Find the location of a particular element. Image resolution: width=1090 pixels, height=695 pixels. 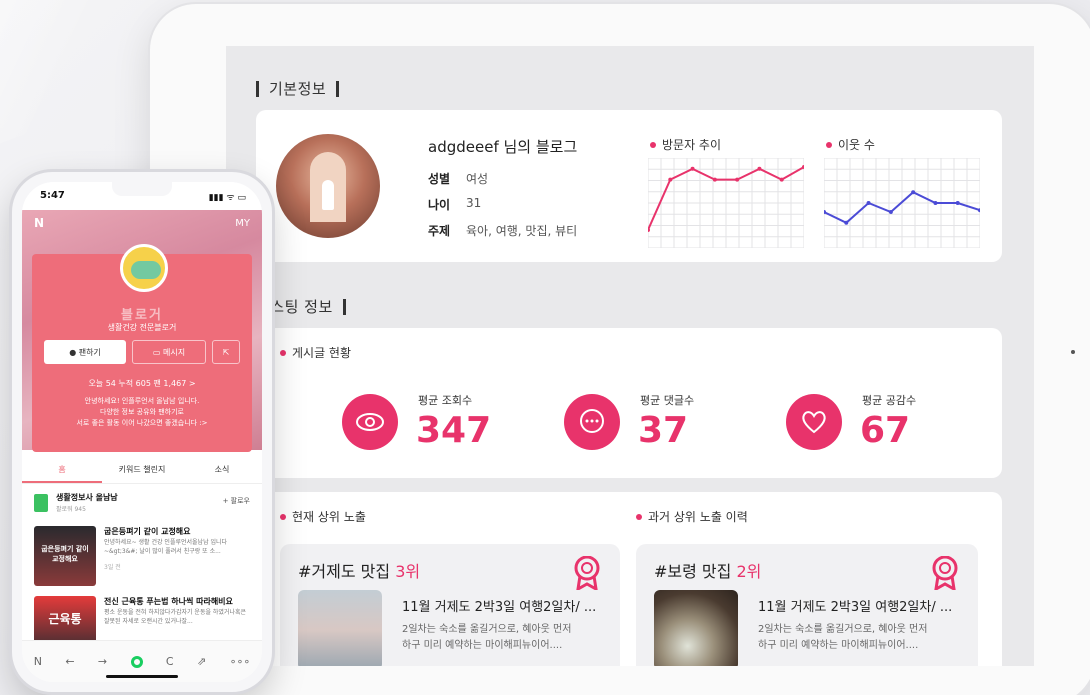

blog-avatar is located at coordinates (328, 186).